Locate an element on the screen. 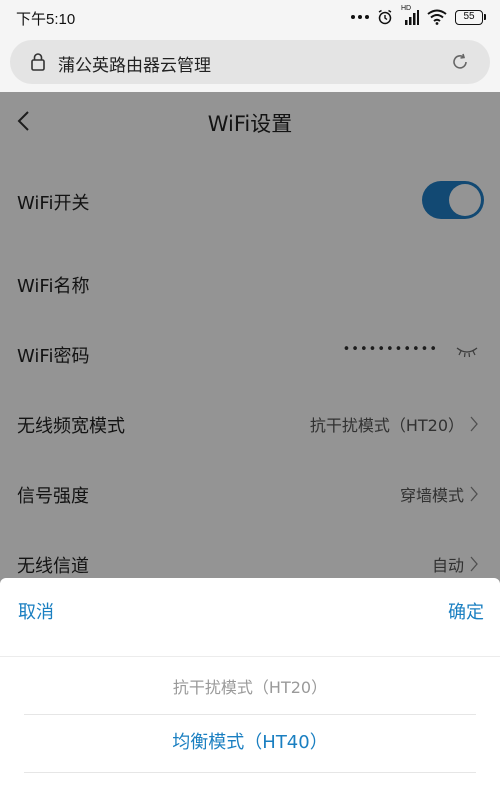 Image resolution: width=500 pixels, height=800 pixels. address-bar: 蒲公英路由器云管理 is located at coordinates (250, 62).